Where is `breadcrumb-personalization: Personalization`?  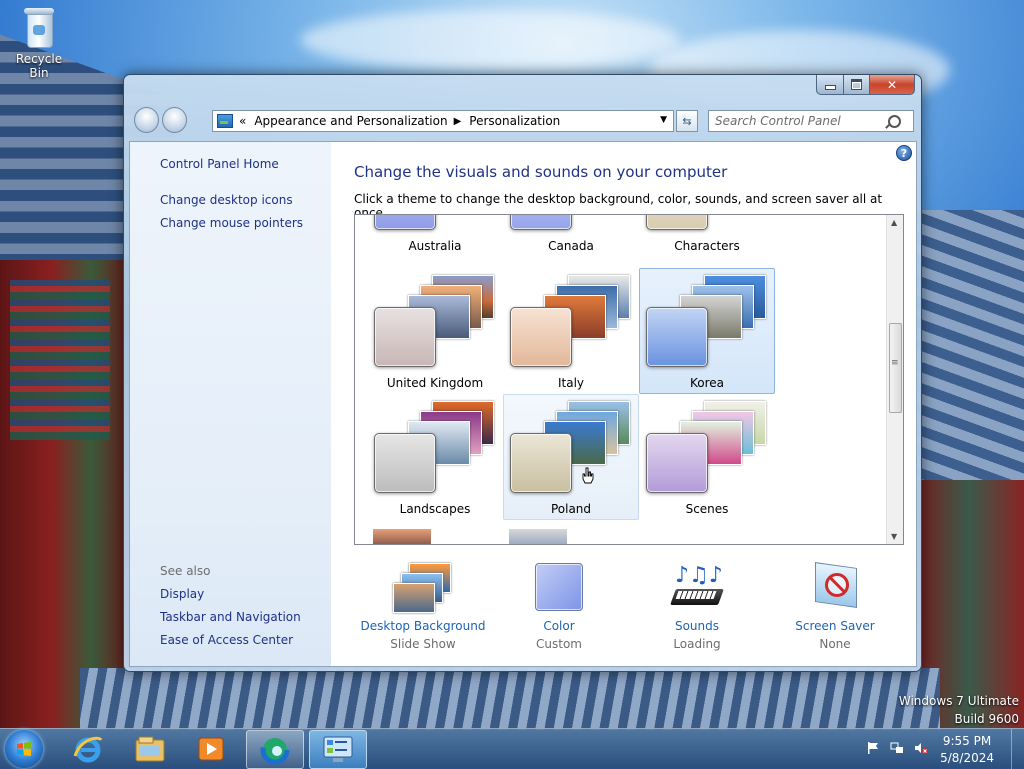 breadcrumb-personalization: Personalization is located at coordinates (514, 121).